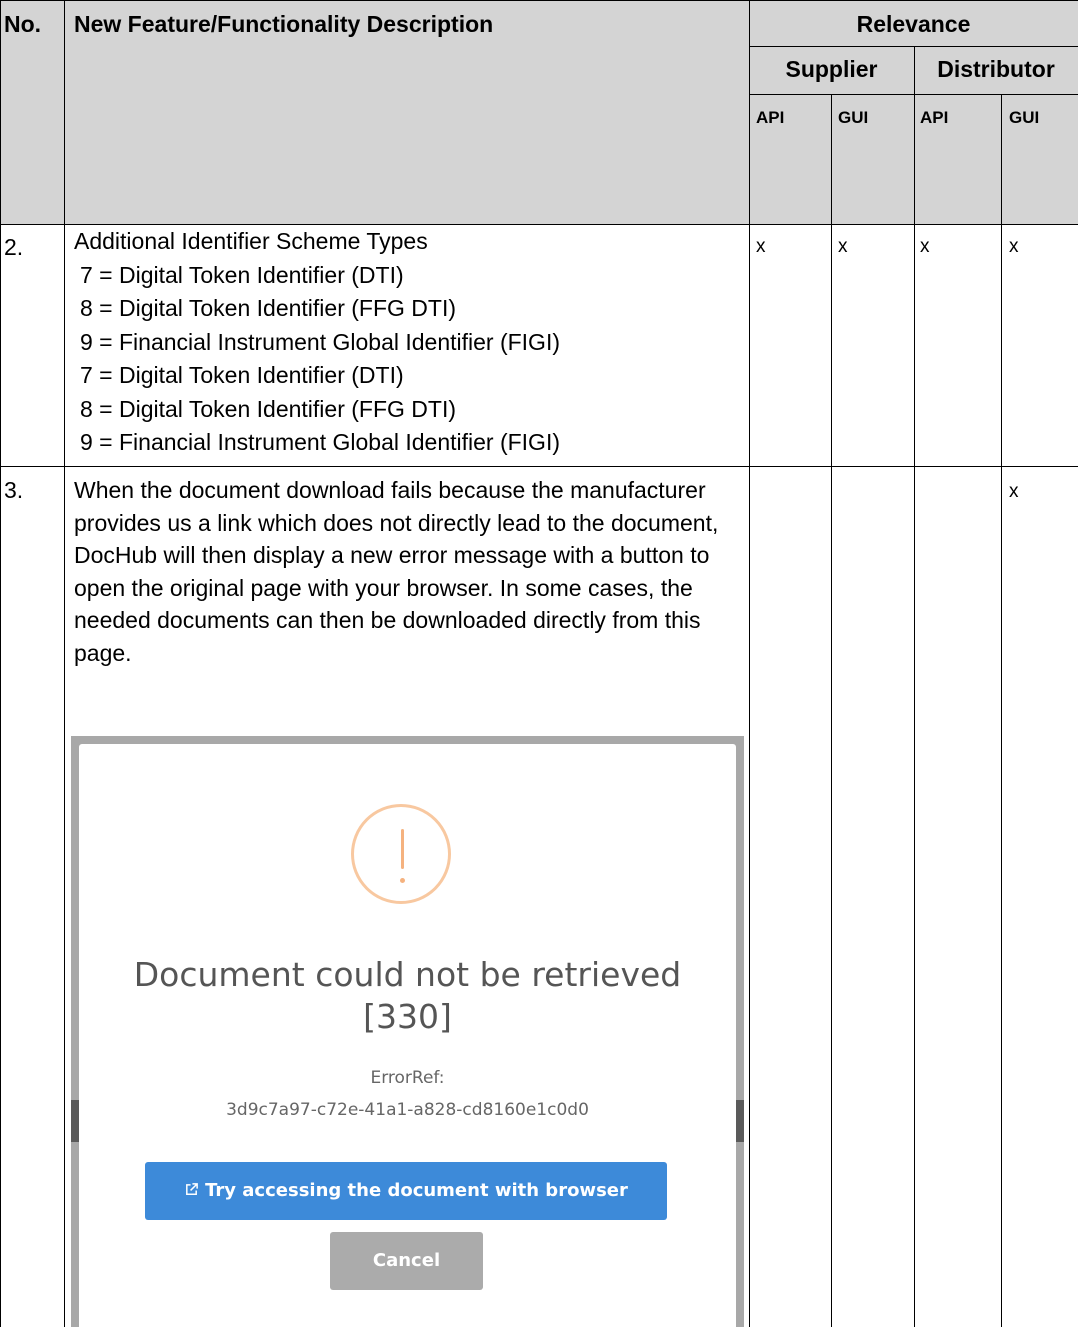  Describe the element at coordinates (284, 24) in the screenshot. I see `header-description: New Feature/Functionality Description` at that location.